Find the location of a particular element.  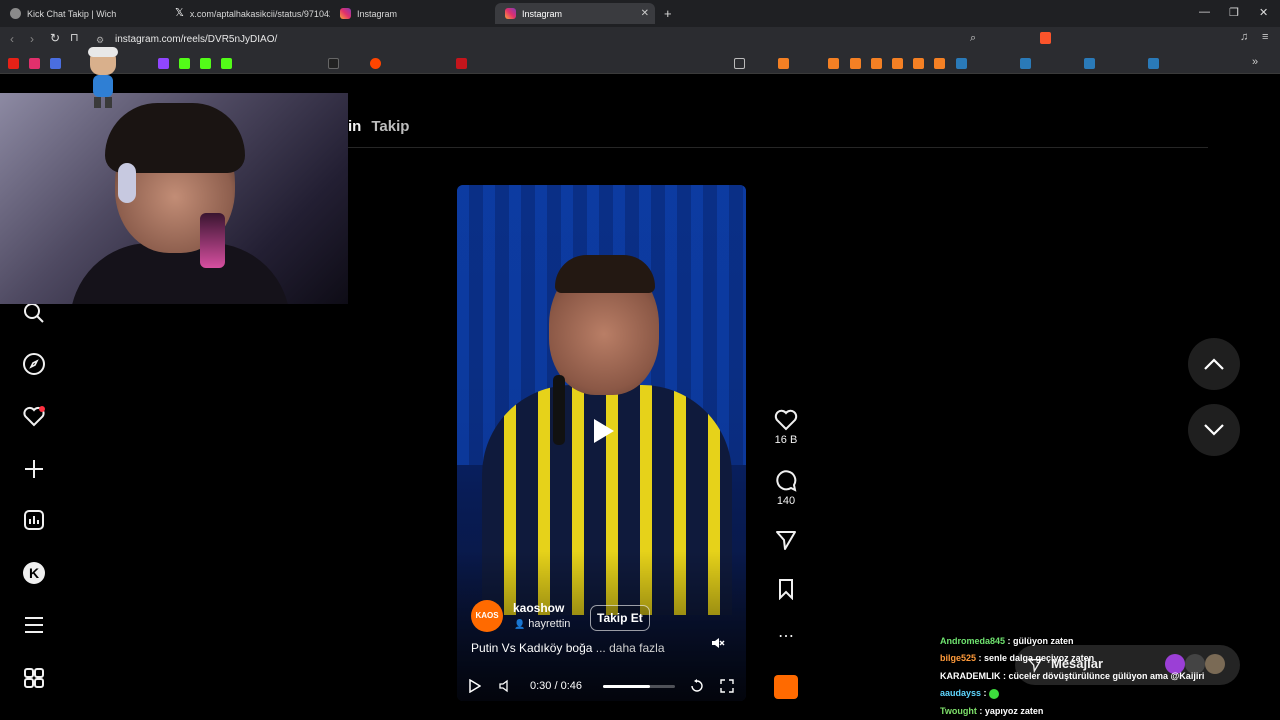

collaborator-name: hayrettin is located at coordinates (549, 624).